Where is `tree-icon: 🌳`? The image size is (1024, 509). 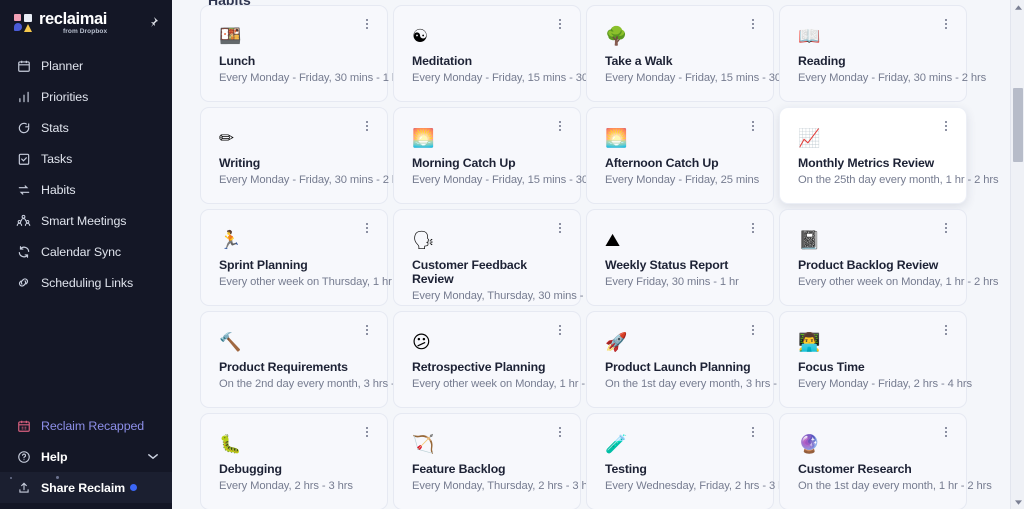 tree-icon: 🌳 is located at coordinates (616, 36).